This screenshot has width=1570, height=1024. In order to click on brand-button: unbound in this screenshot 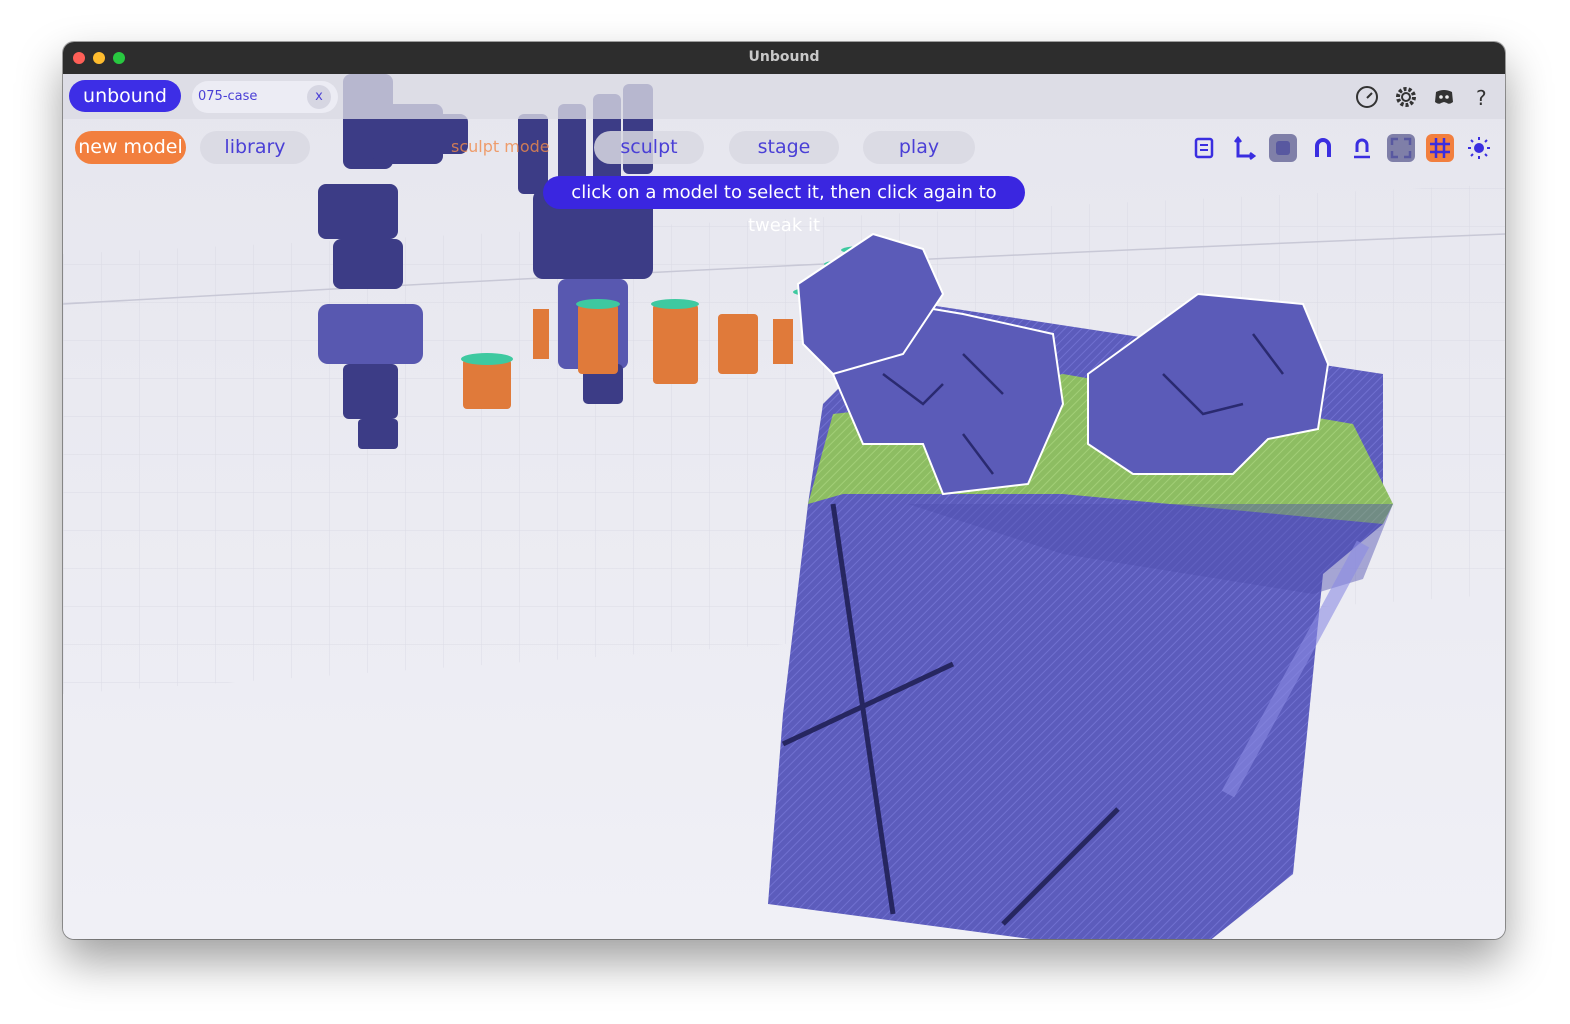, I will do `click(125, 96)`.